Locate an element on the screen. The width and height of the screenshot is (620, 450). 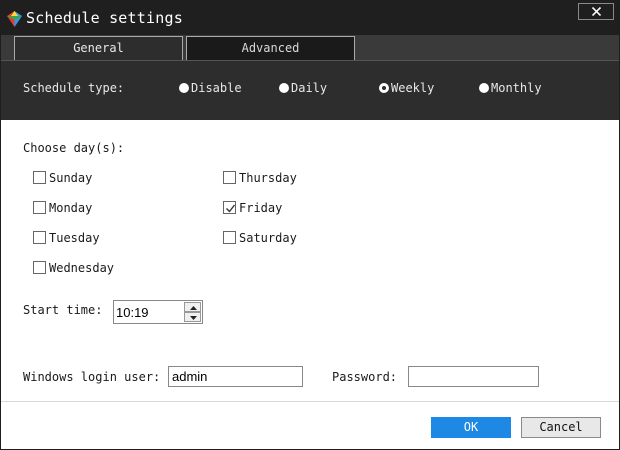
tab-general: General is located at coordinates (98, 48).